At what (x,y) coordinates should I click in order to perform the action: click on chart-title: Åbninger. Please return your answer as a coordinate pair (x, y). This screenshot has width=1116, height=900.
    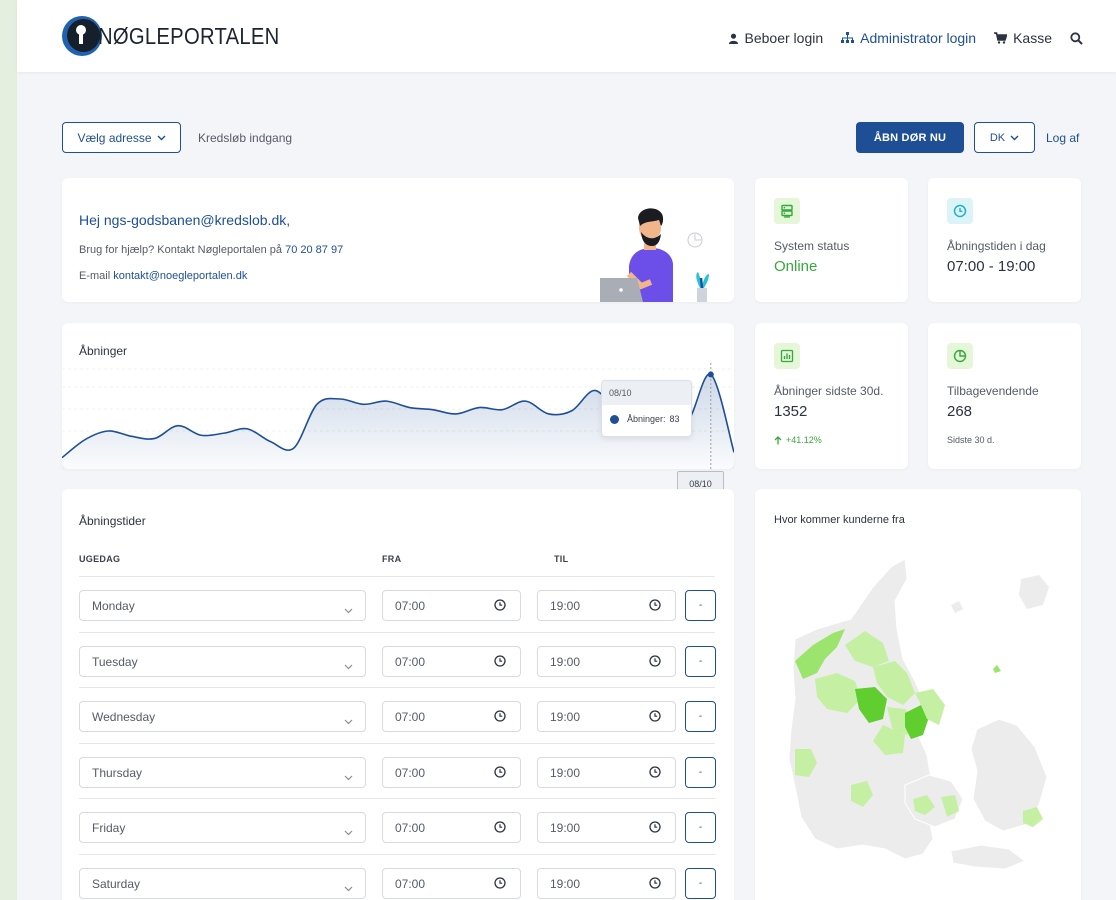
    Looking at the image, I should click on (103, 351).